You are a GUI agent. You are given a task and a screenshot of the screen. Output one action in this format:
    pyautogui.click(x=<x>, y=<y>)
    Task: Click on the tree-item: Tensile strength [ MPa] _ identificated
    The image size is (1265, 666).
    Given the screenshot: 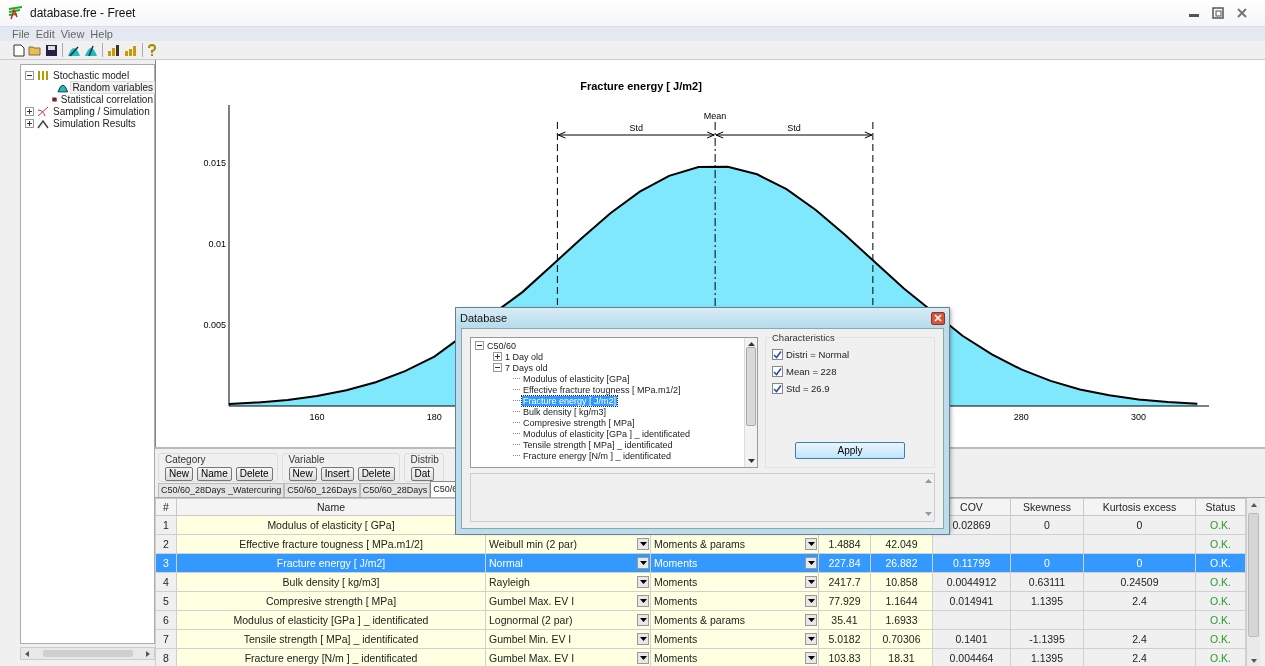 What is the action you would take?
    pyautogui.click(x=598, y=444)
    